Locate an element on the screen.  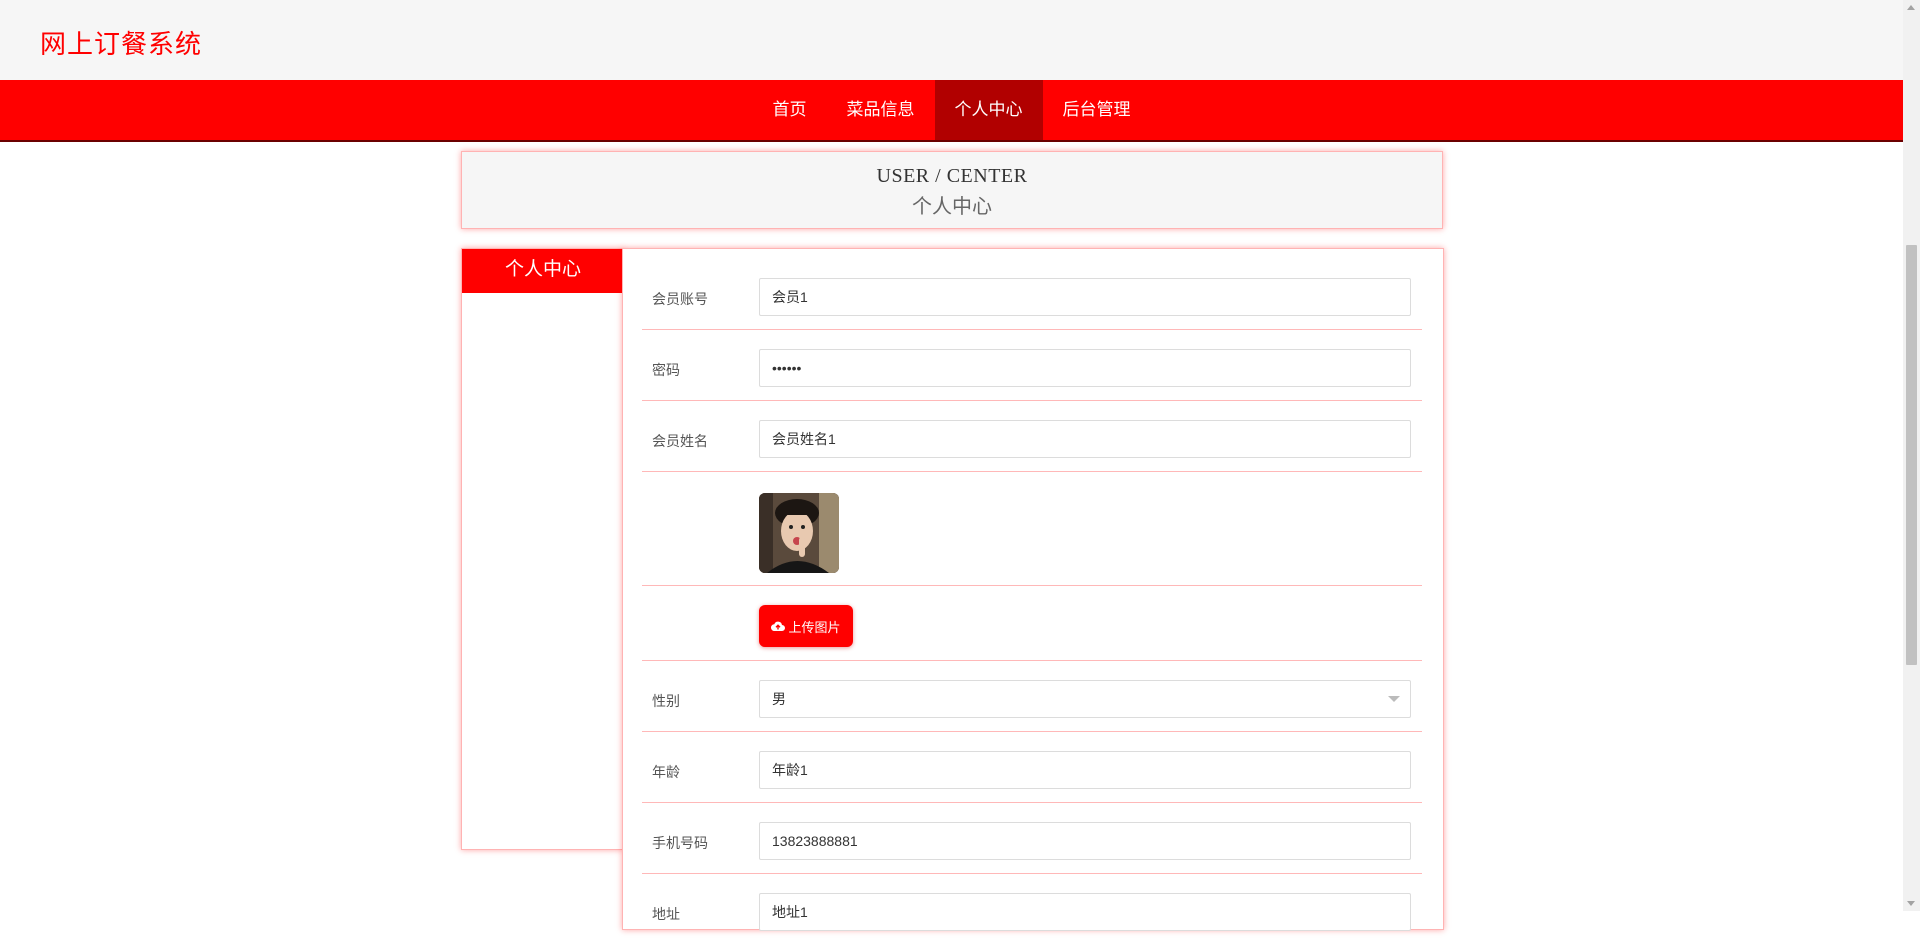
sidebar: 个人中心 is located at coordinates (542, 549).